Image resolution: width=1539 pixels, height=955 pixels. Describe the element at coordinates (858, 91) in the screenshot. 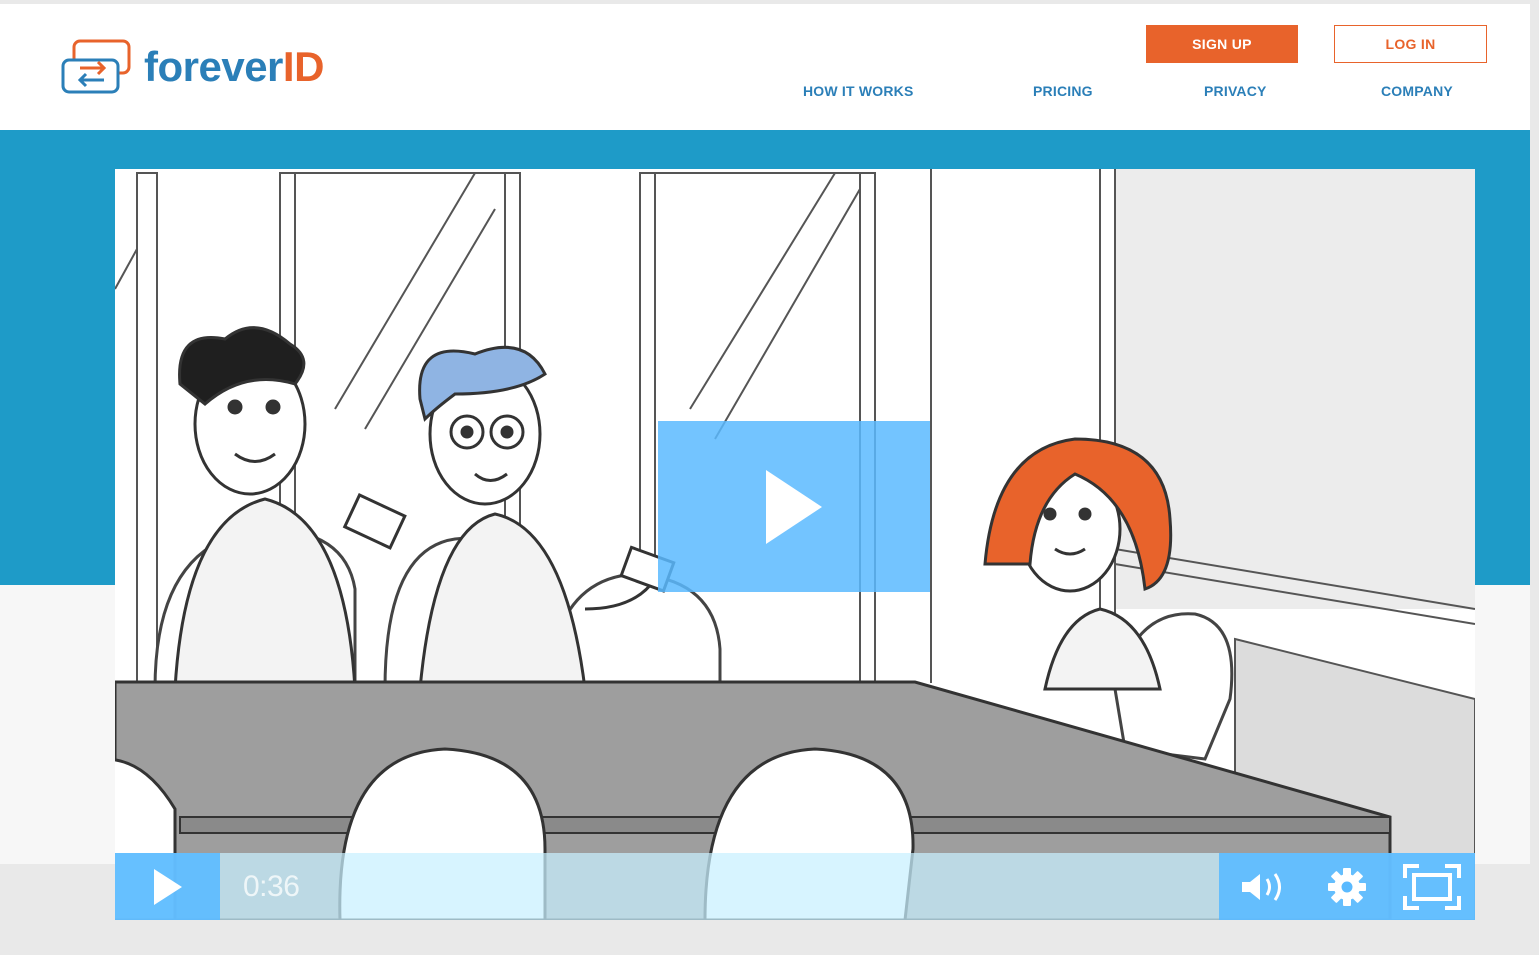

I see `nav-how-it-works: HOW IT WORKS` at that location.